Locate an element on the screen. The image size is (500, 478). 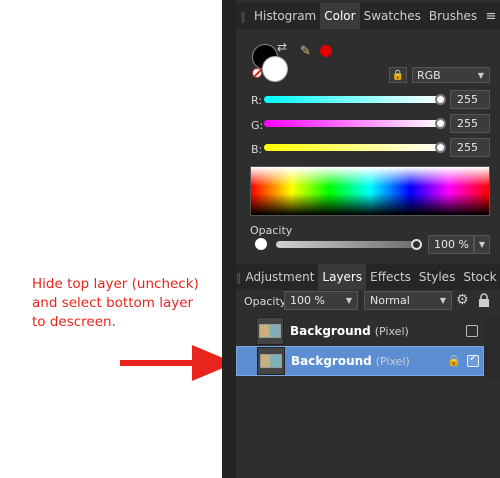
green-slider is located at coordinates (353, 123).